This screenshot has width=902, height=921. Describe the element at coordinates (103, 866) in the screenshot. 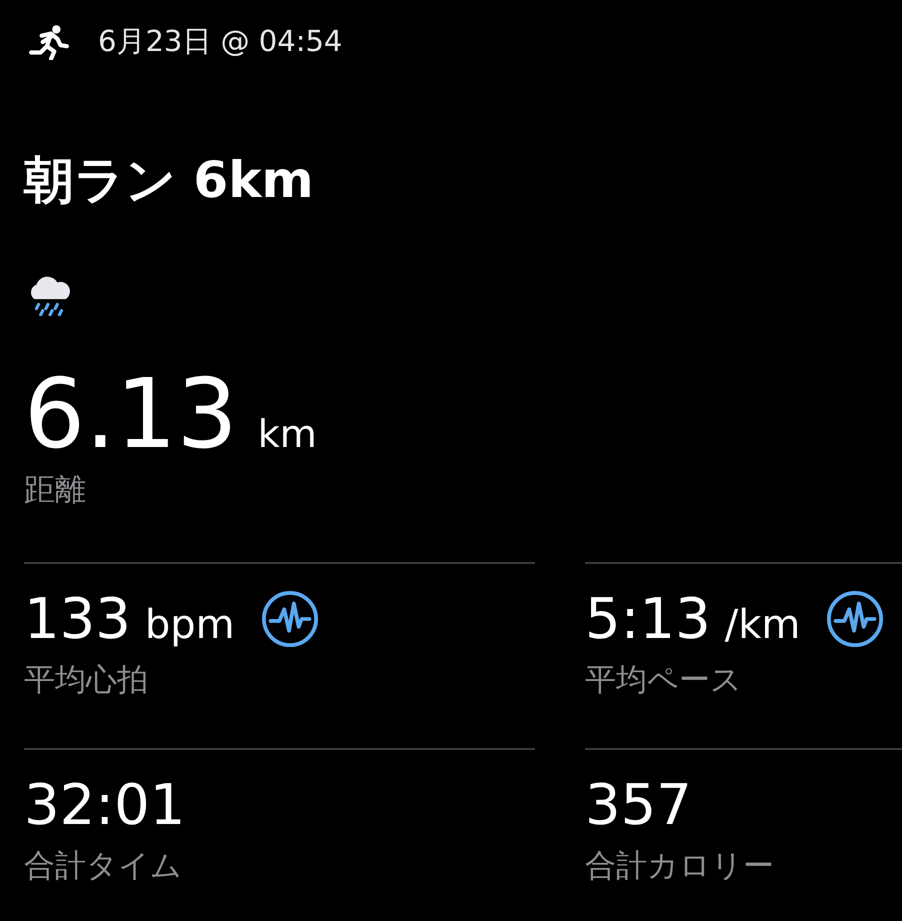

I see `metric-label: 合計タイム` at that location.